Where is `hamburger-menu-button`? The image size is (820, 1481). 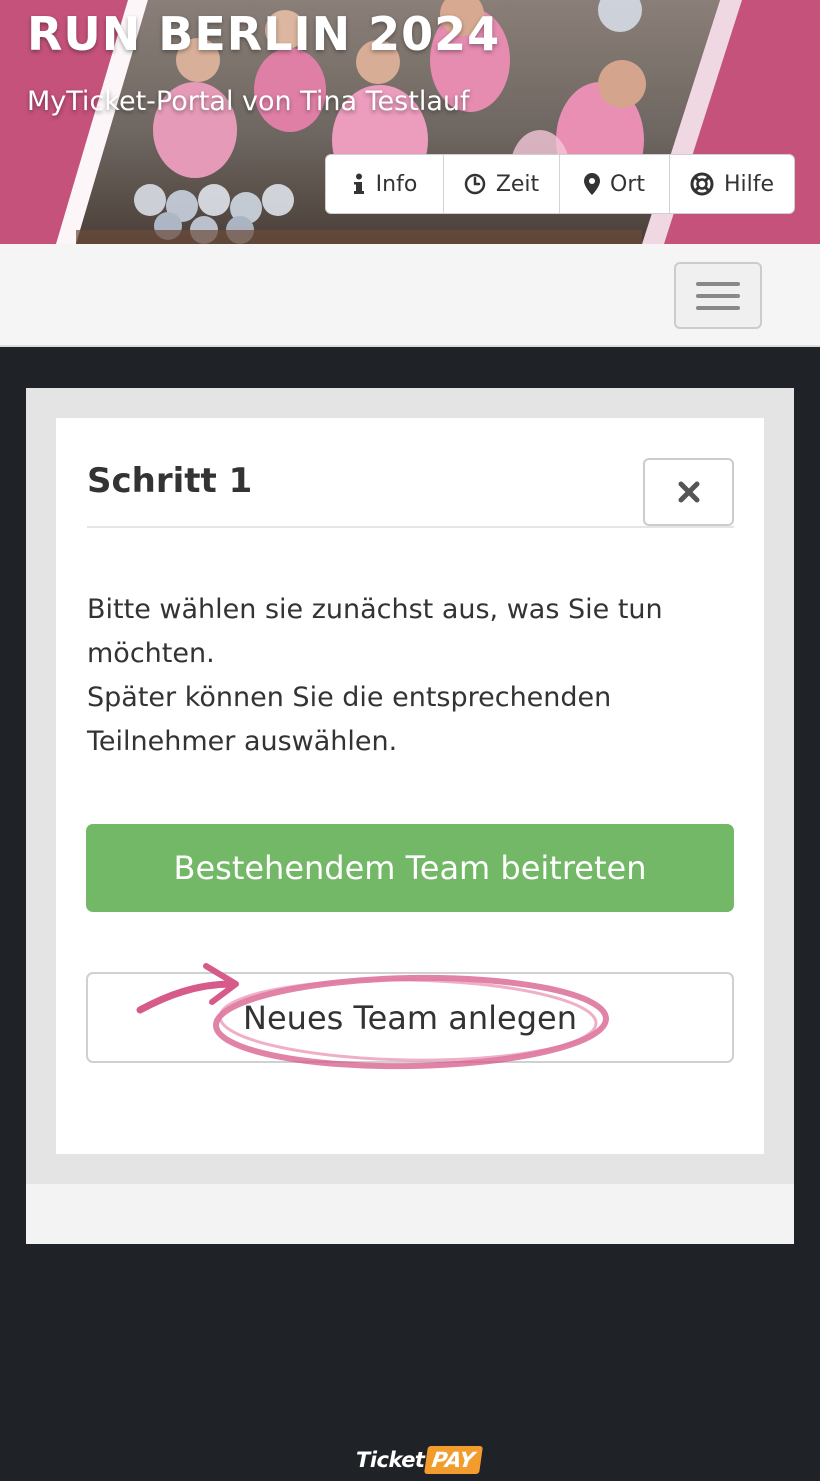
hamburger-menu-button is located at coordinates (718, 295).